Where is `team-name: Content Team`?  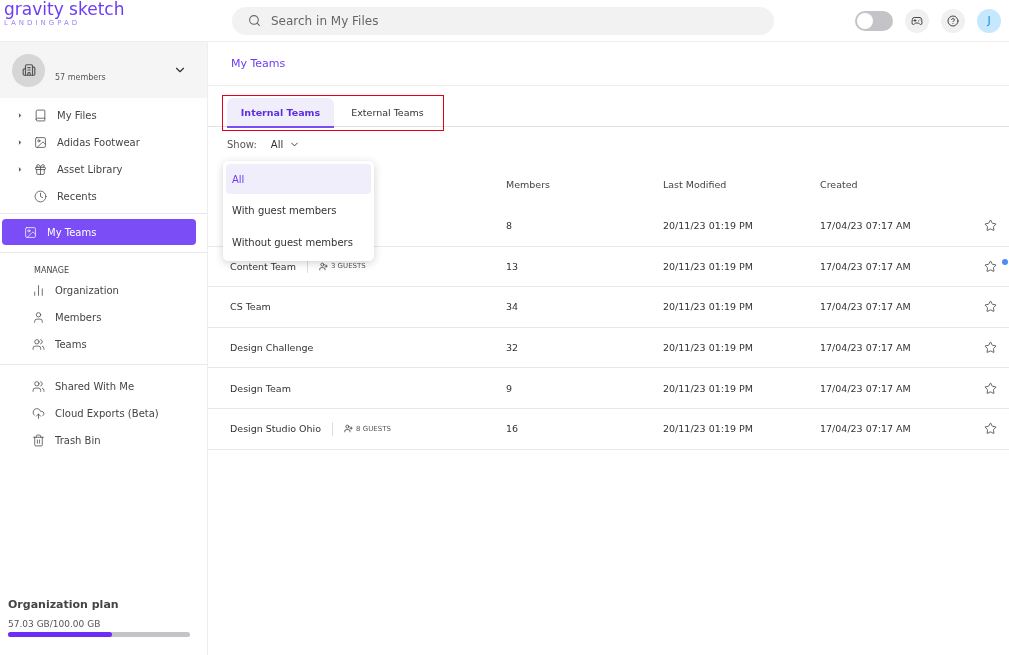
team-name: Content Team is located at coordinates (263, 266).